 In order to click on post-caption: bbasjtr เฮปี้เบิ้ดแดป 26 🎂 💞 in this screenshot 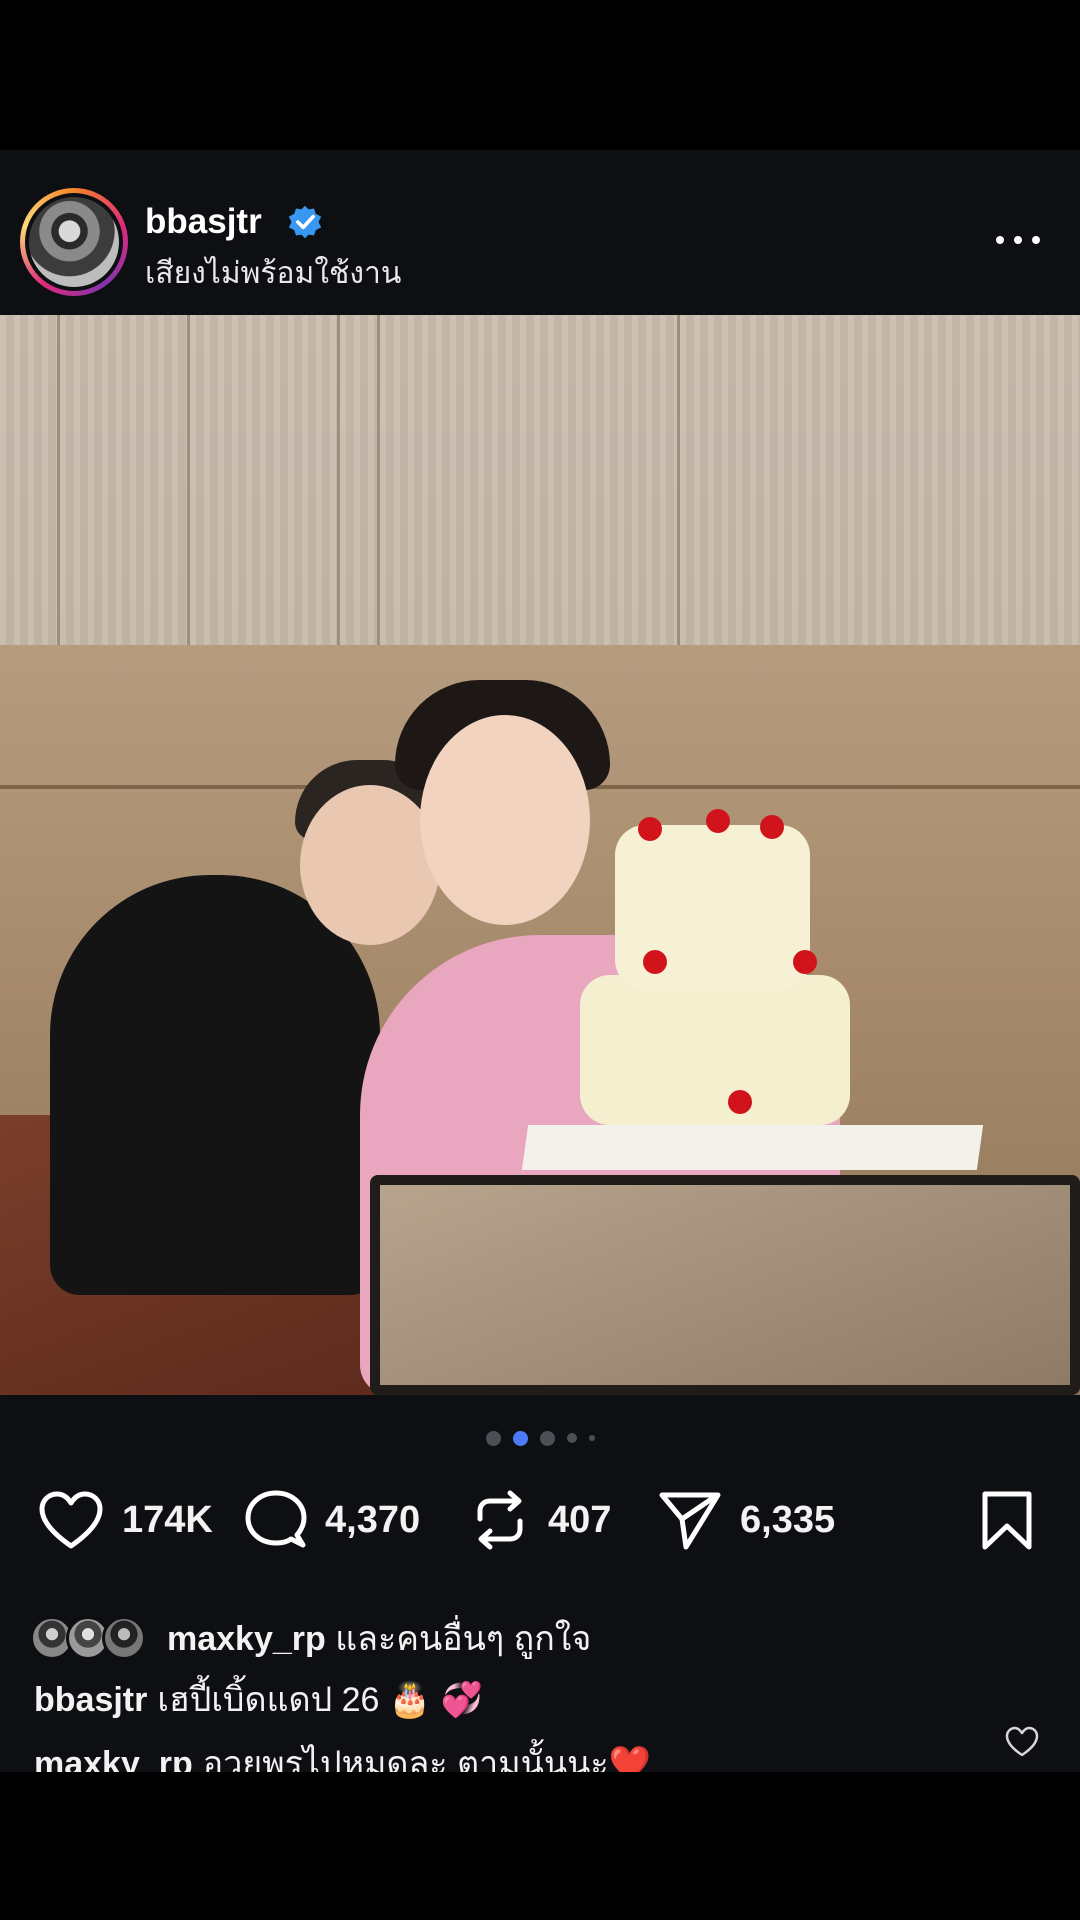, I will do `click(258, 1699)`.